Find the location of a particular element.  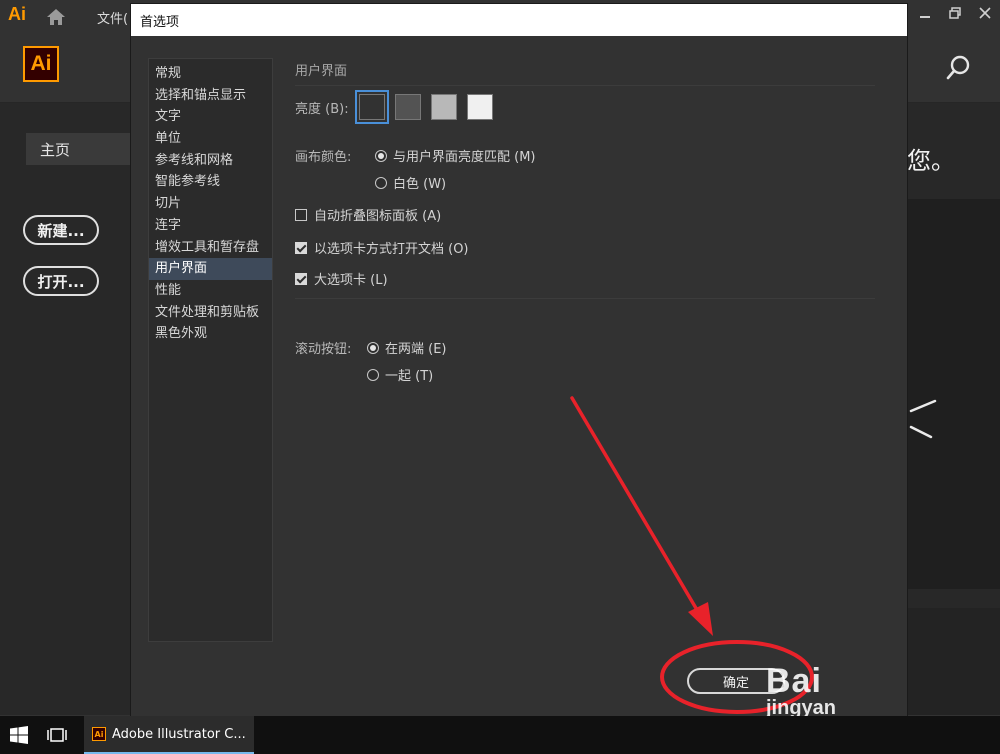

nav-item: 参考线和网格 is located at coordinates (210, 161).